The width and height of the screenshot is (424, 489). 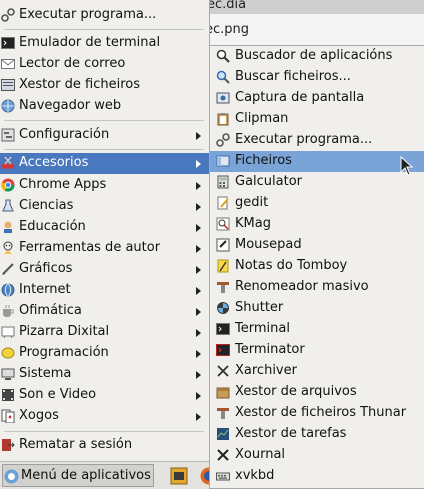 I want to click on submenu-item-label: Terminator, so click(x=270, y=349).